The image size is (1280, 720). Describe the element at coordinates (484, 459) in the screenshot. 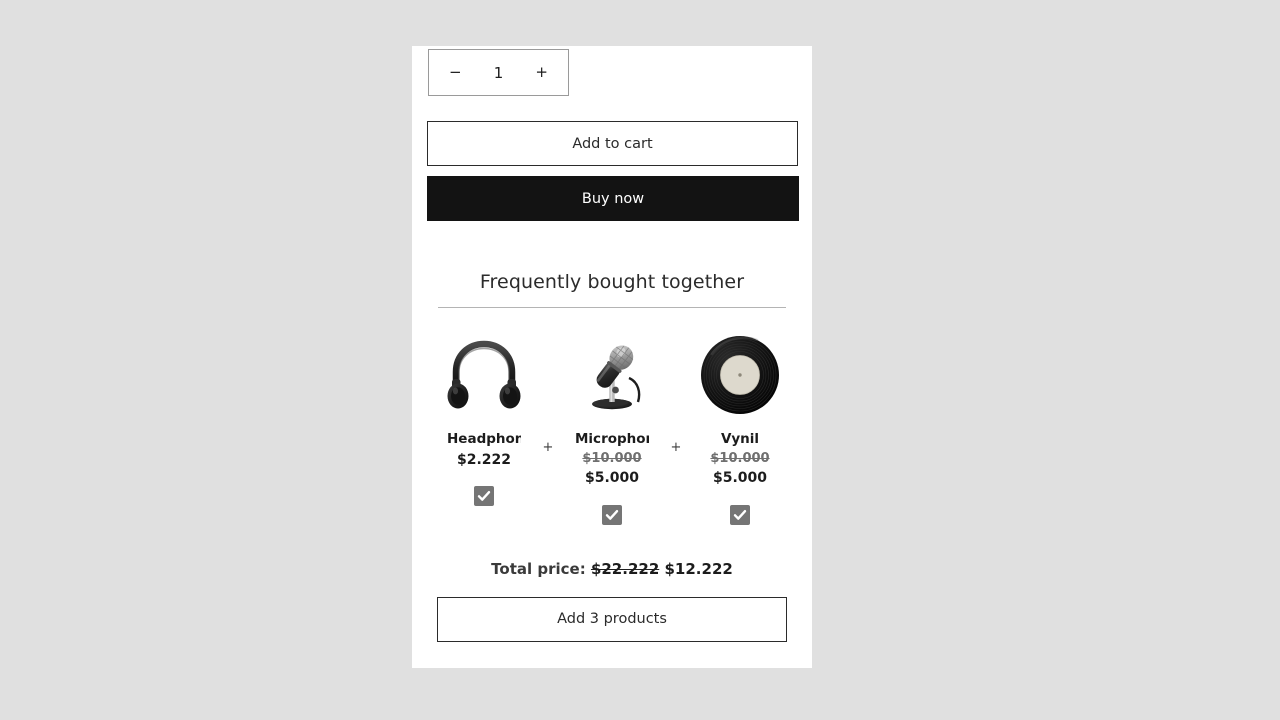

I see `fbt-product-price: $2.222` at that location.